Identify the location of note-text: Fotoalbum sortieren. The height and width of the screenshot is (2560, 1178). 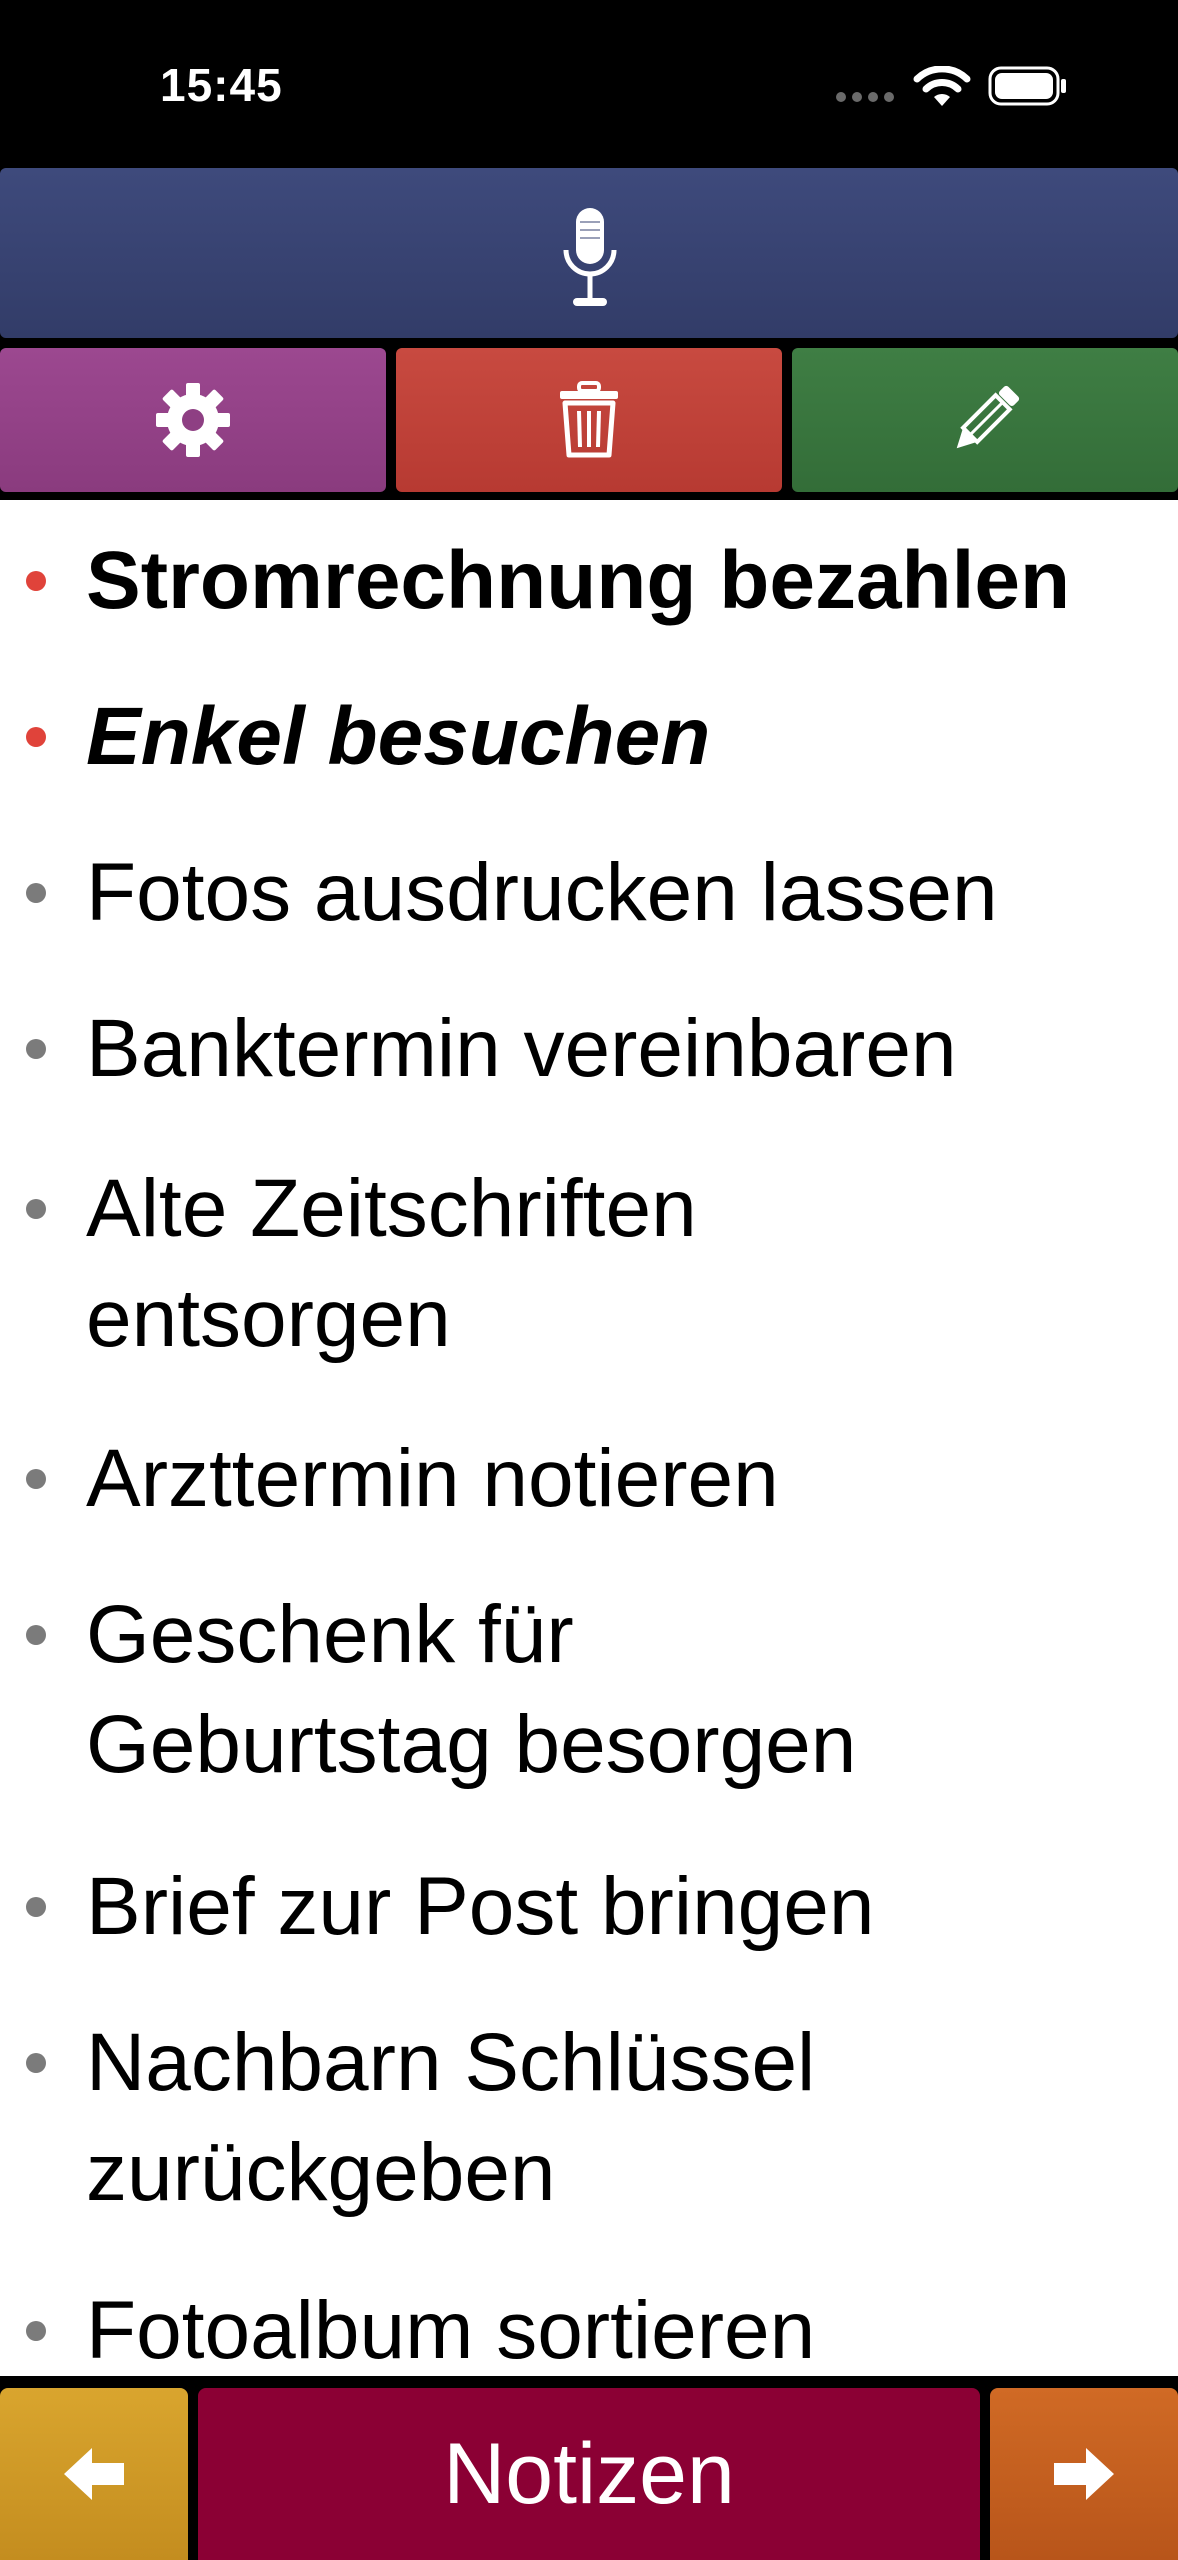
(451, 2330).